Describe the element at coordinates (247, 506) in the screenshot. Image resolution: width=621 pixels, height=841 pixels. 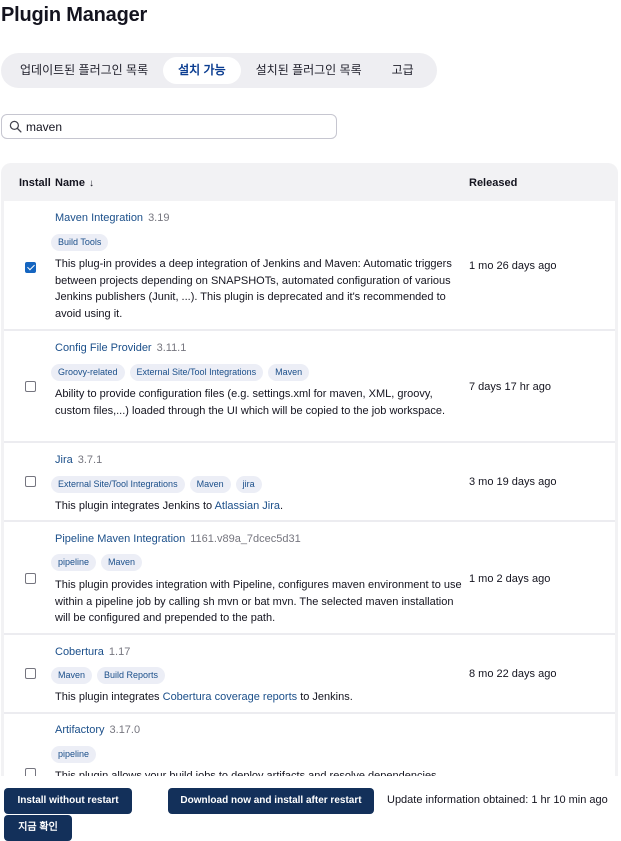
I see `atlassian-jira-link: Atlassian Jira` at that location.